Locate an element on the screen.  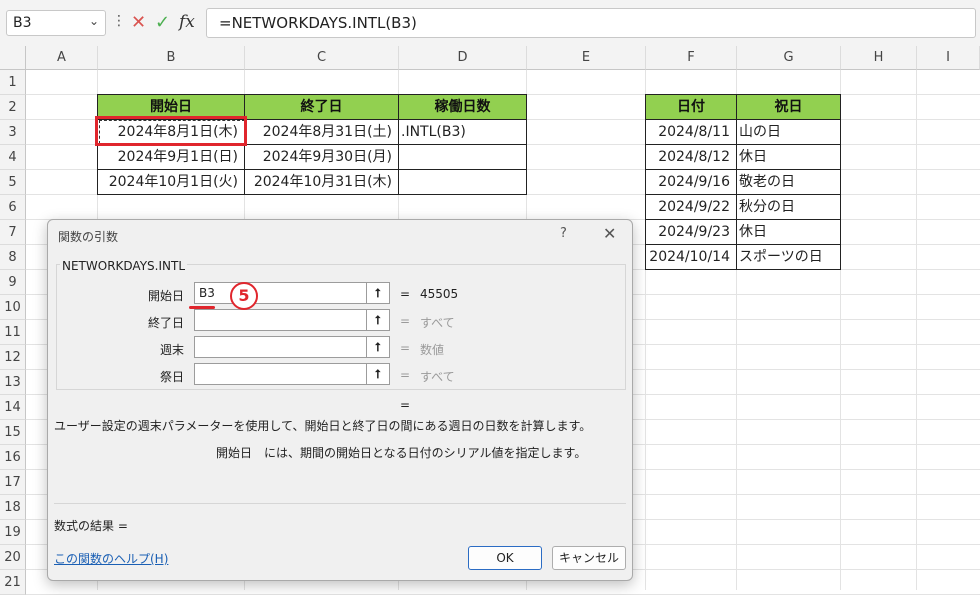
row-header-14: 14 is located at coordinates (13, 407).